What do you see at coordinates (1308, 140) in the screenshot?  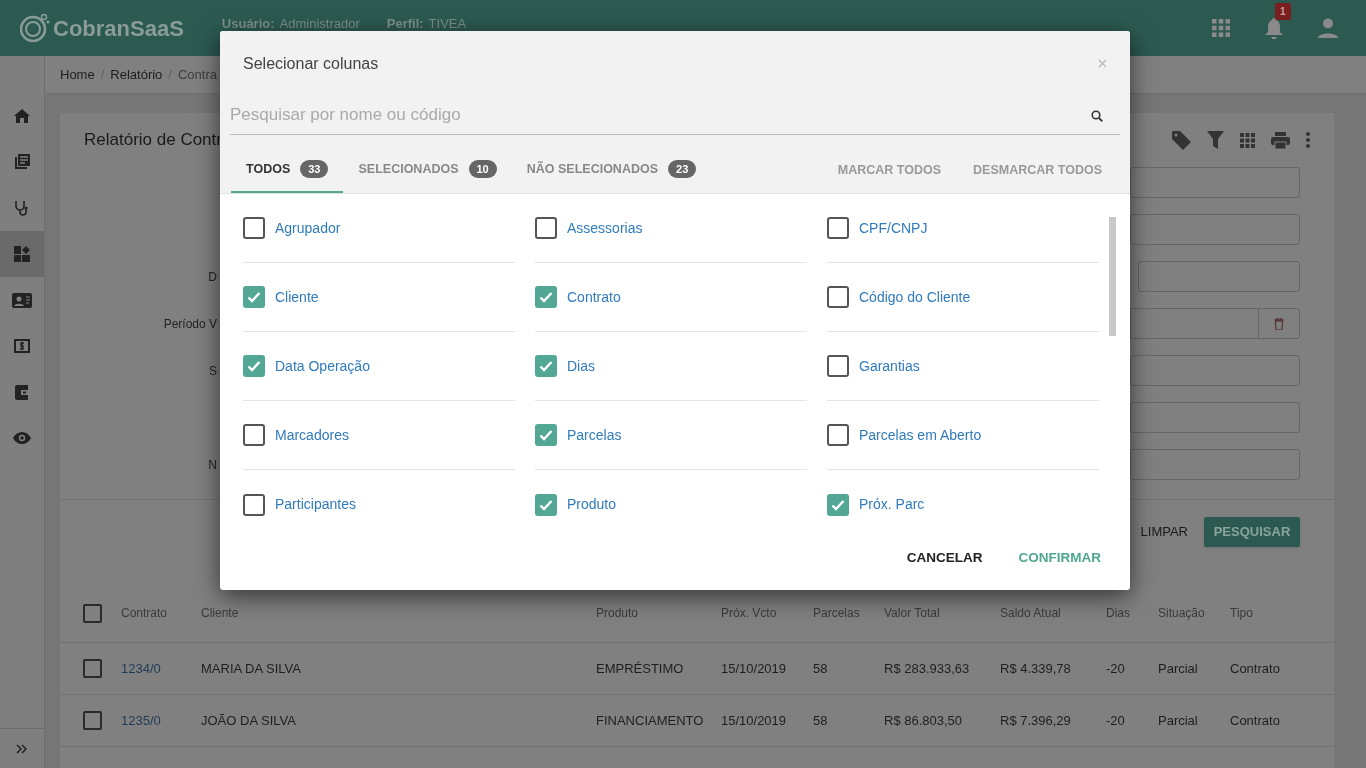 I see `more-icon` at bounding box center [1308, 140].